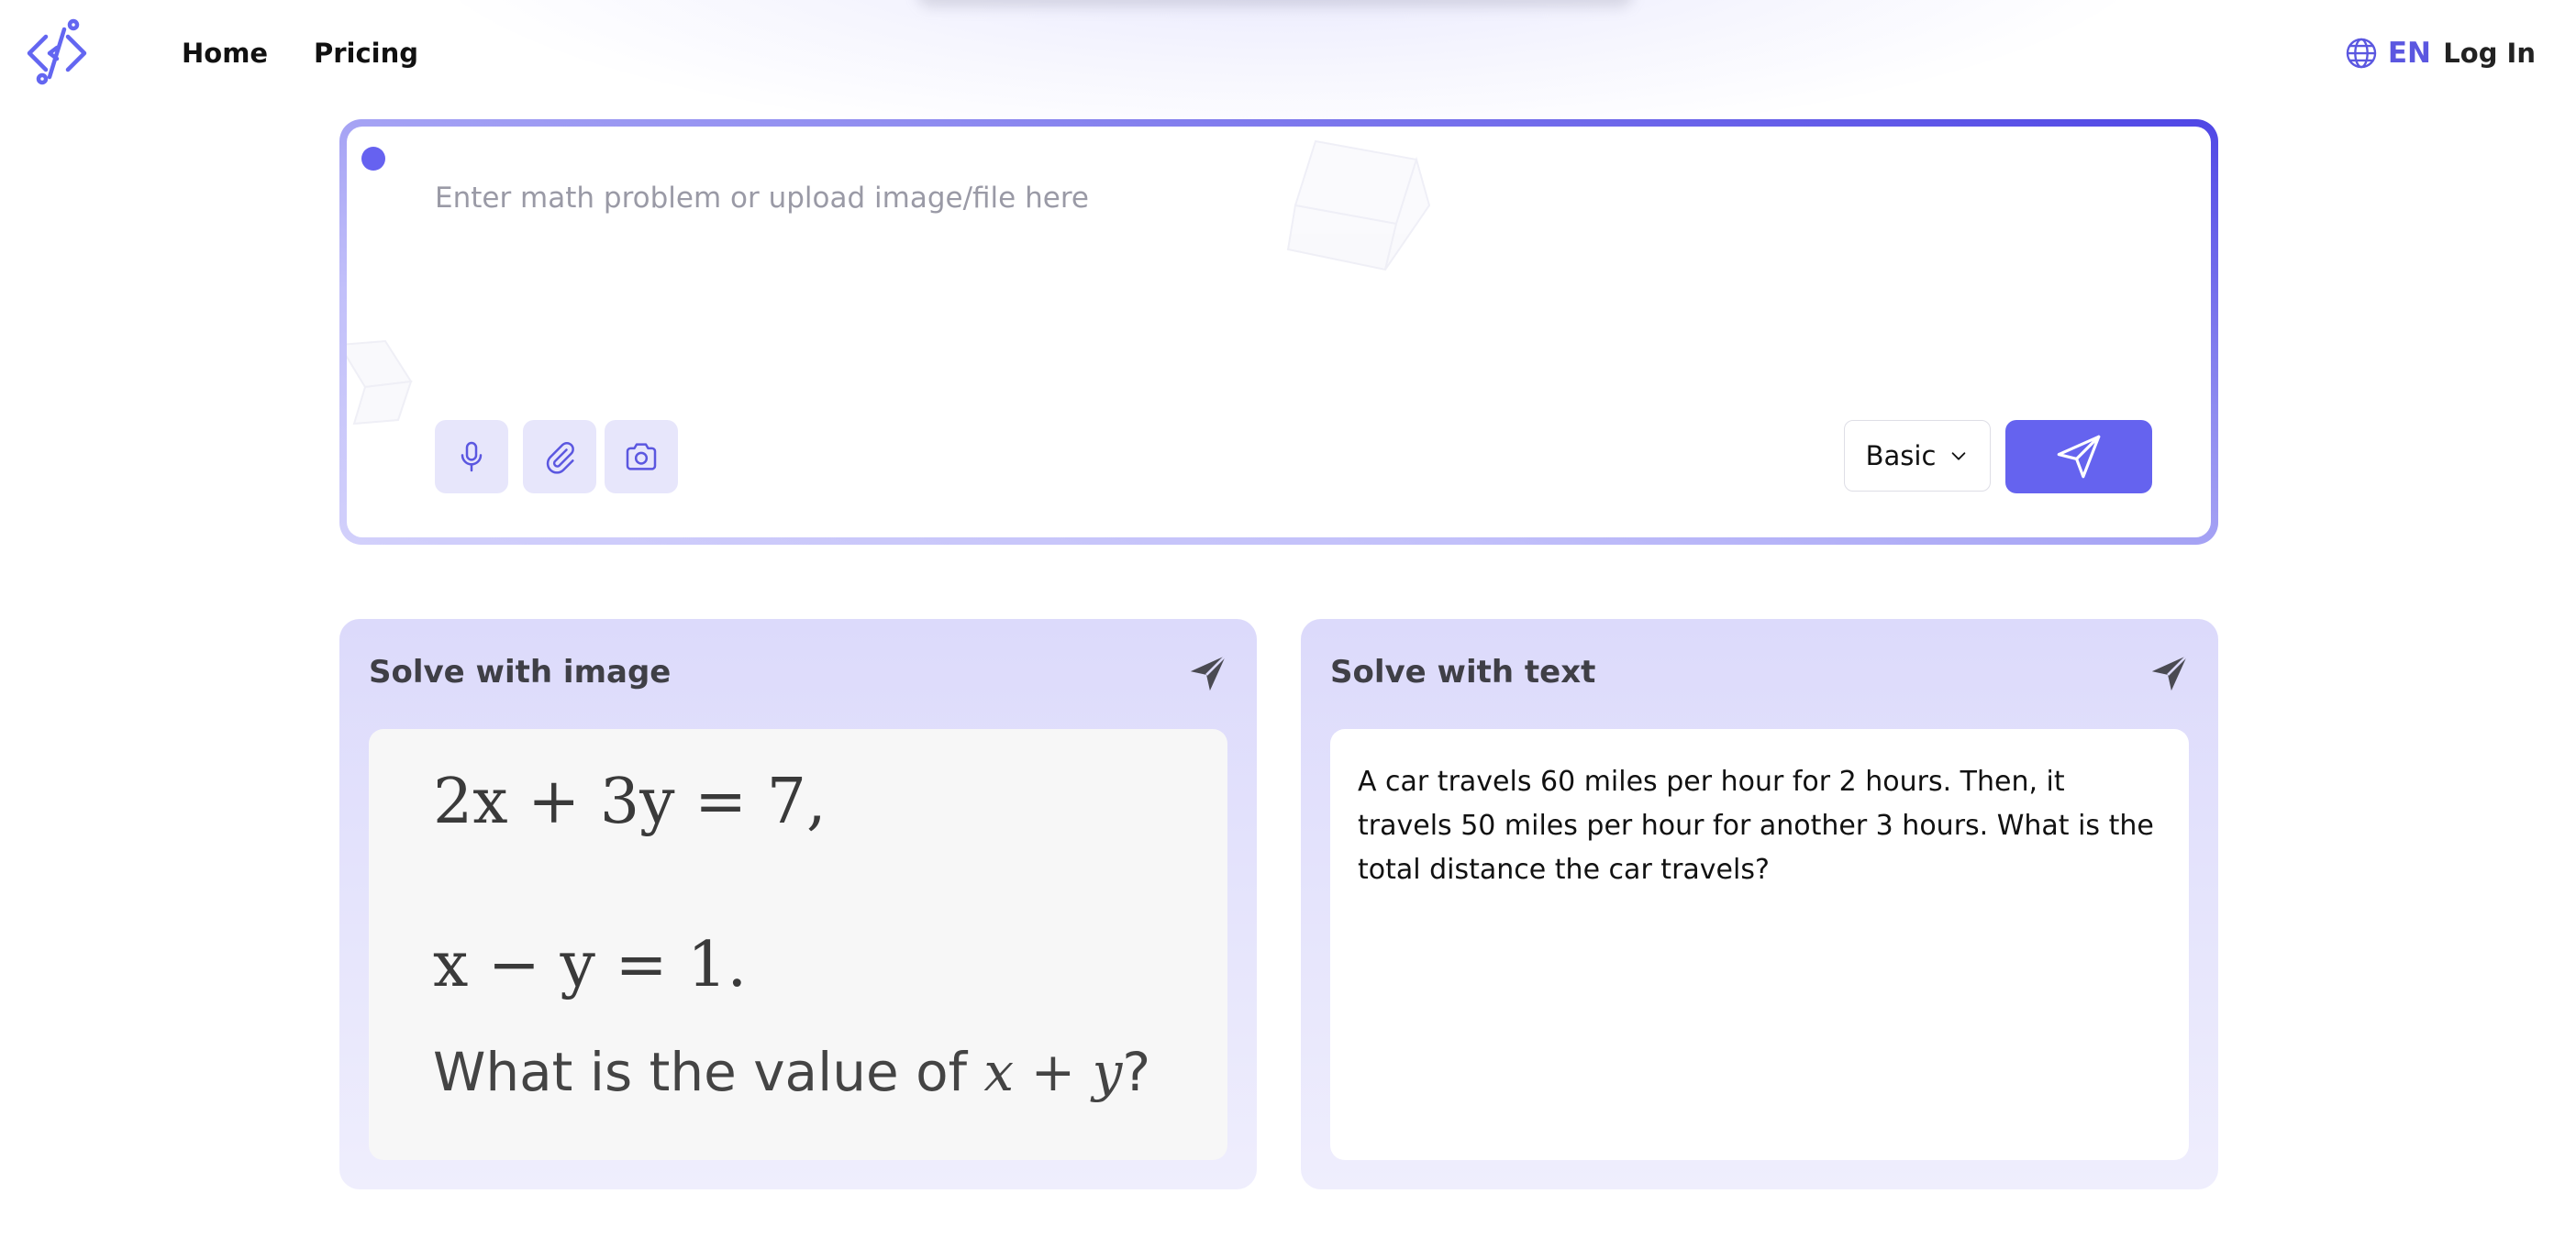 This screenshot has height=1249, width=2576. I want to click on card-title: Solve with text, so click(1463, 672).